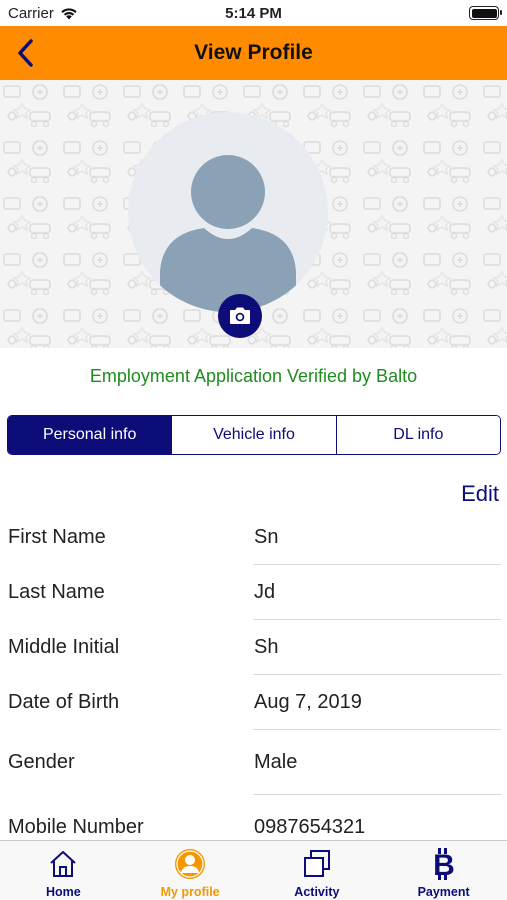 Image resolution: width=507 pixels, height=900 pixels. I want to click on avatar, so click(228, 212).